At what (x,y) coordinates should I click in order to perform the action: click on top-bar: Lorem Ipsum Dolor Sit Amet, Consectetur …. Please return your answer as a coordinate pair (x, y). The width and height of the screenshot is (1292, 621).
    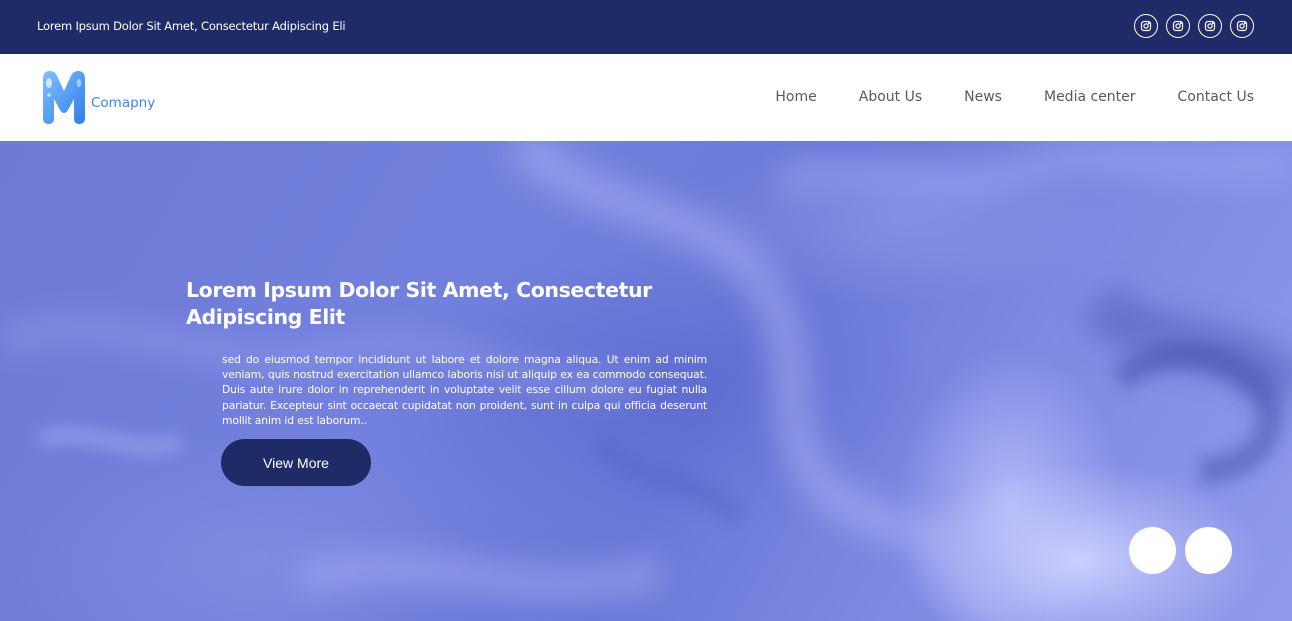
    Looking at the image, I should click on (646, 27).